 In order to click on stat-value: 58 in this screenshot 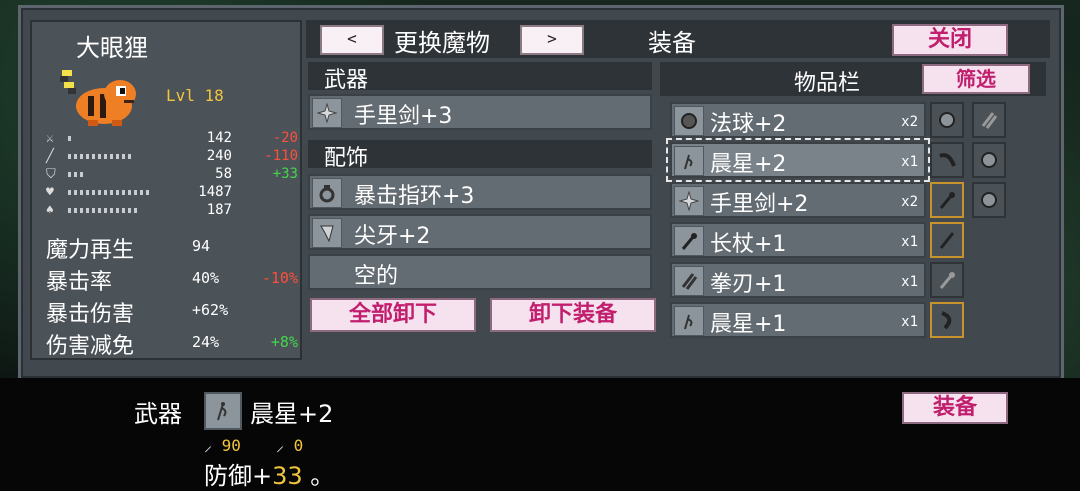, I will do `click(223, 174)`.